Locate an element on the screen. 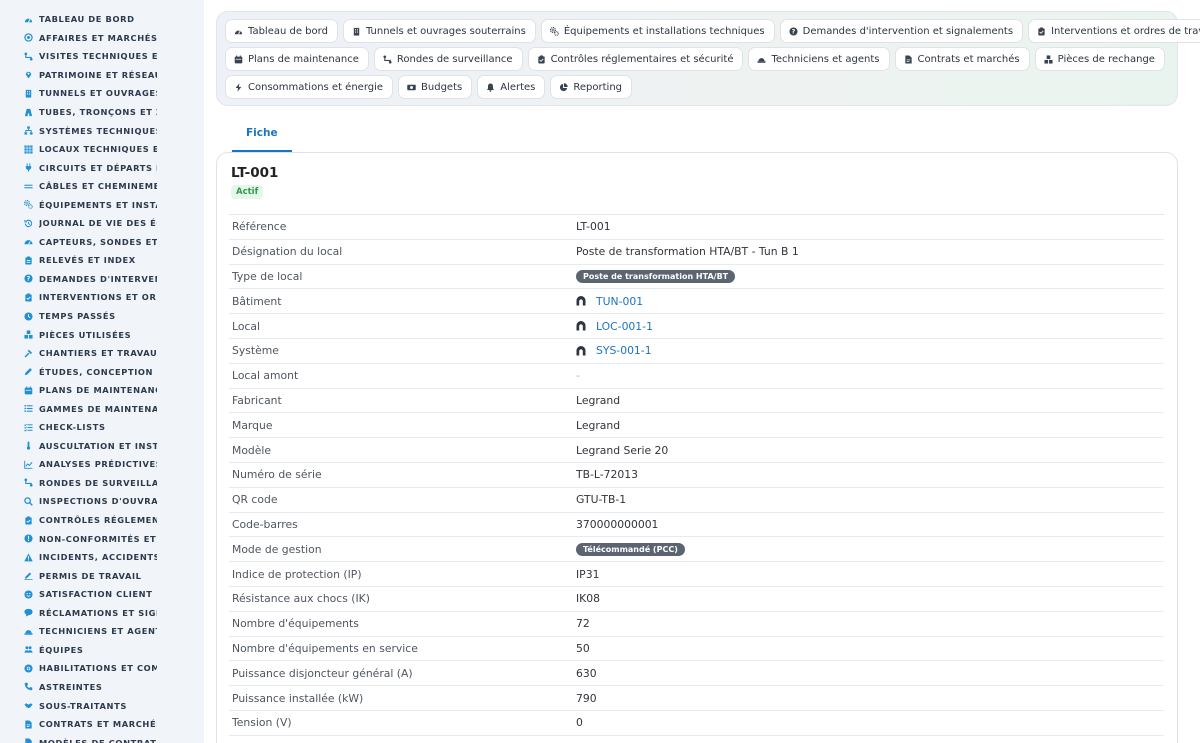  field-row: Tension (V) 0 is located at coordinates (696, 723).